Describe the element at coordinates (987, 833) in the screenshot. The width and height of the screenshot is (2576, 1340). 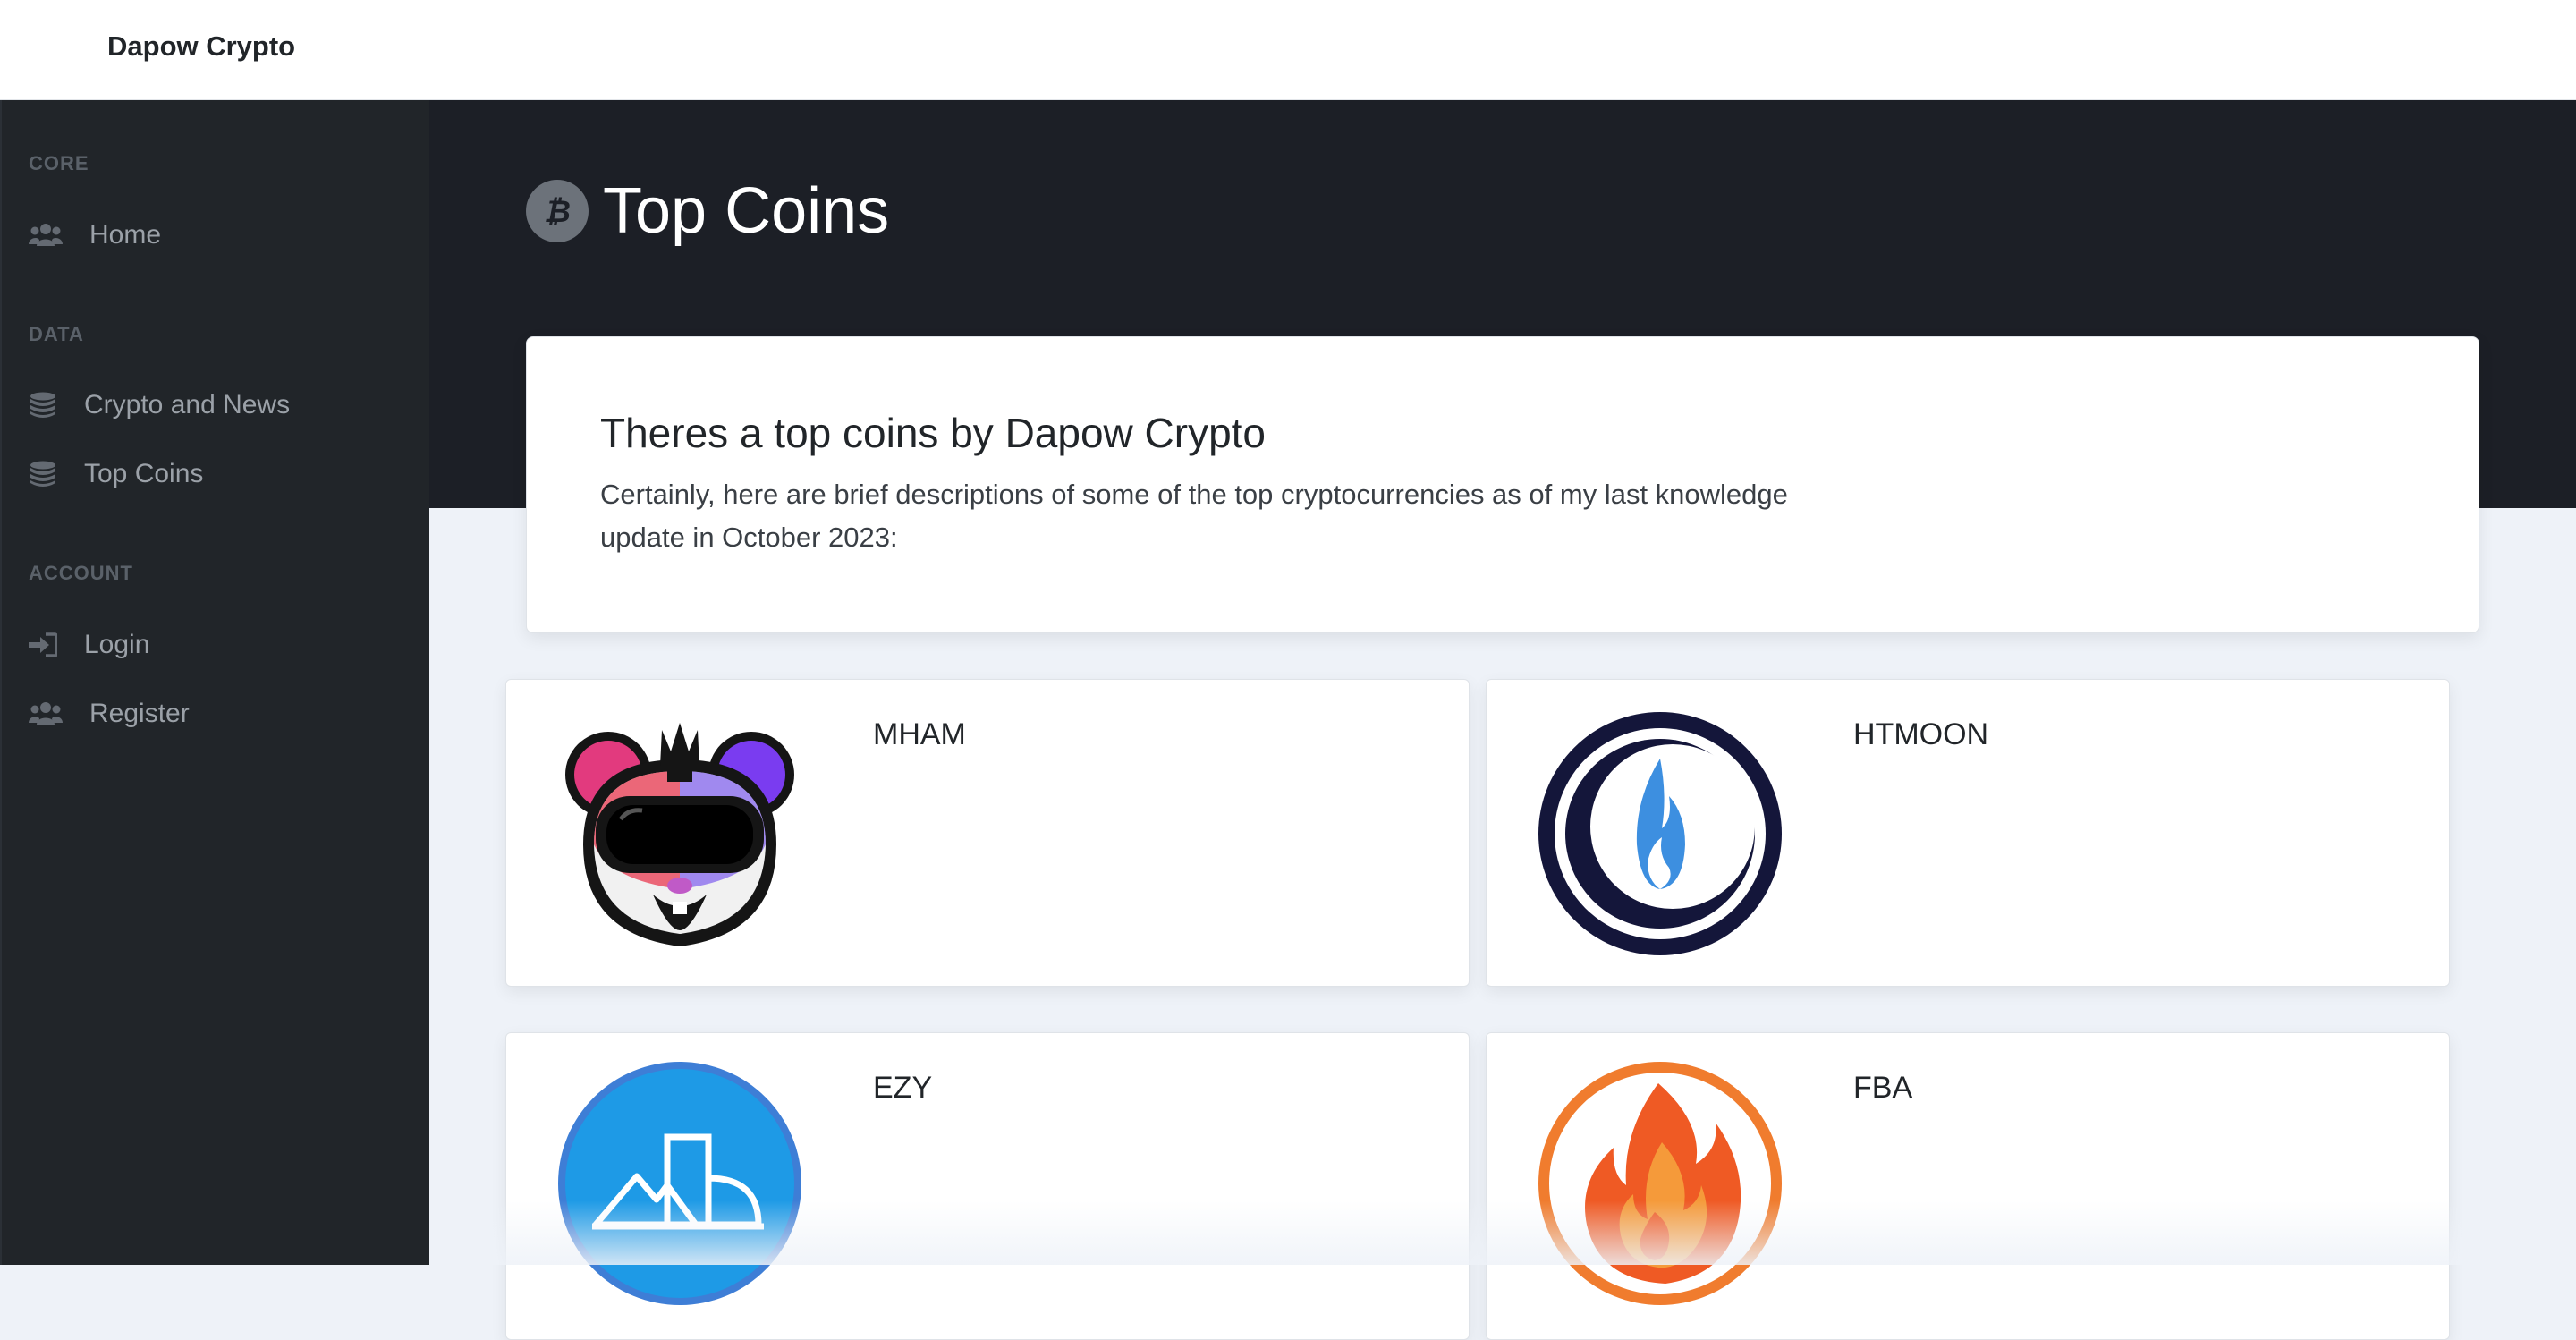
I see `coin-card: MHAM` at that location.